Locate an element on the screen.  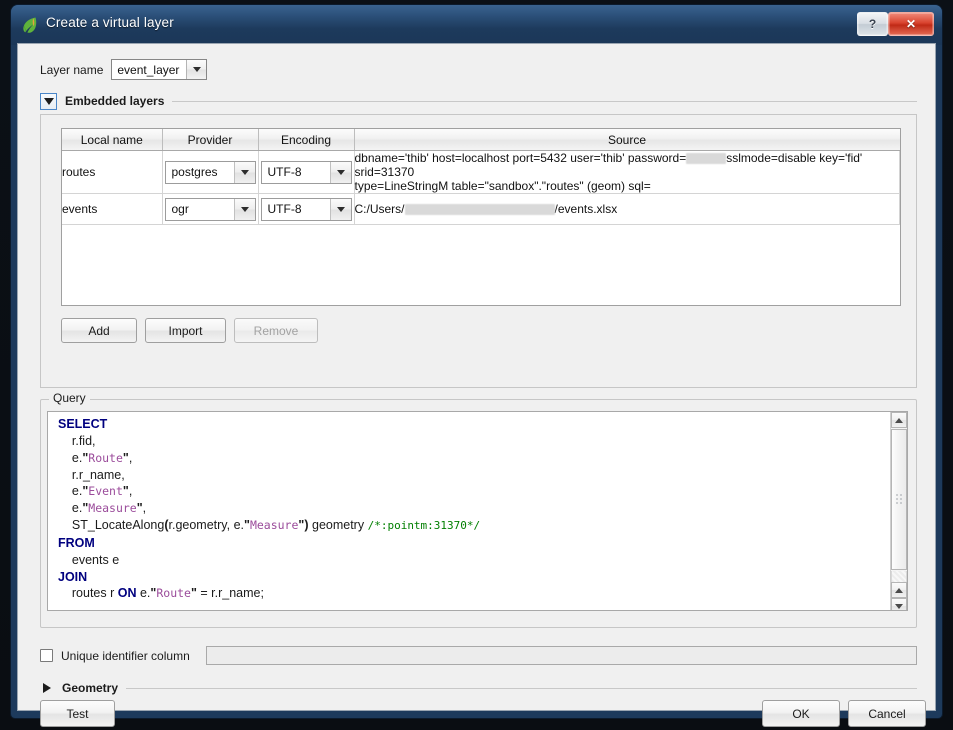
col-header-local-name: Local name is located at coordinates (112, 140).